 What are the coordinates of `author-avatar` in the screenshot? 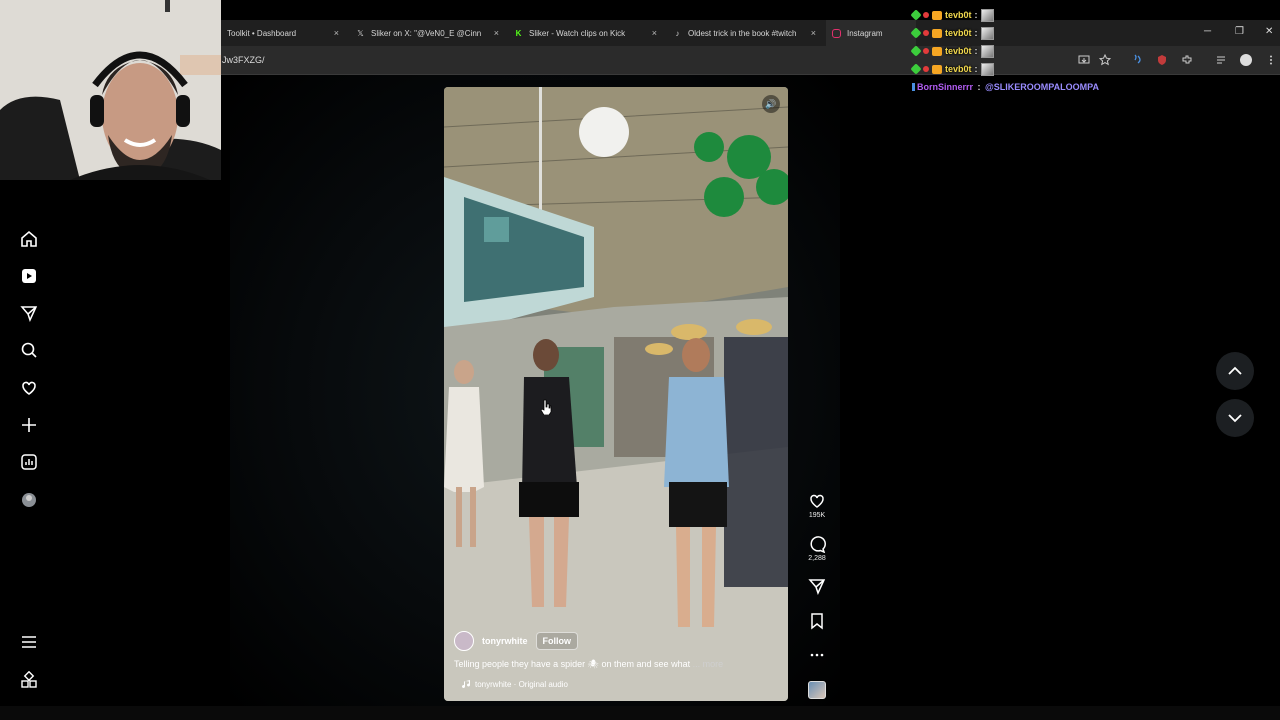 It's located at (464, 641).